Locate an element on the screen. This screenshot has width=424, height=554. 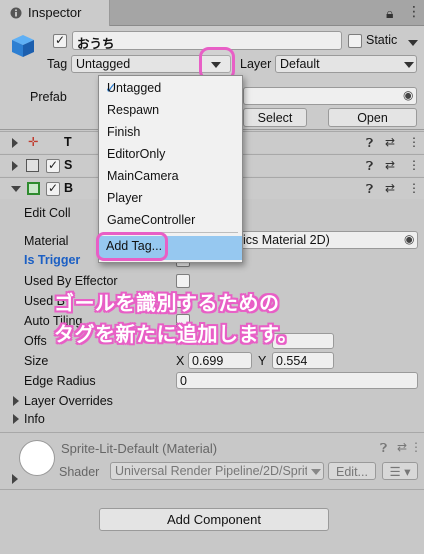
select-button: Select is located at coordinates (275, 117).